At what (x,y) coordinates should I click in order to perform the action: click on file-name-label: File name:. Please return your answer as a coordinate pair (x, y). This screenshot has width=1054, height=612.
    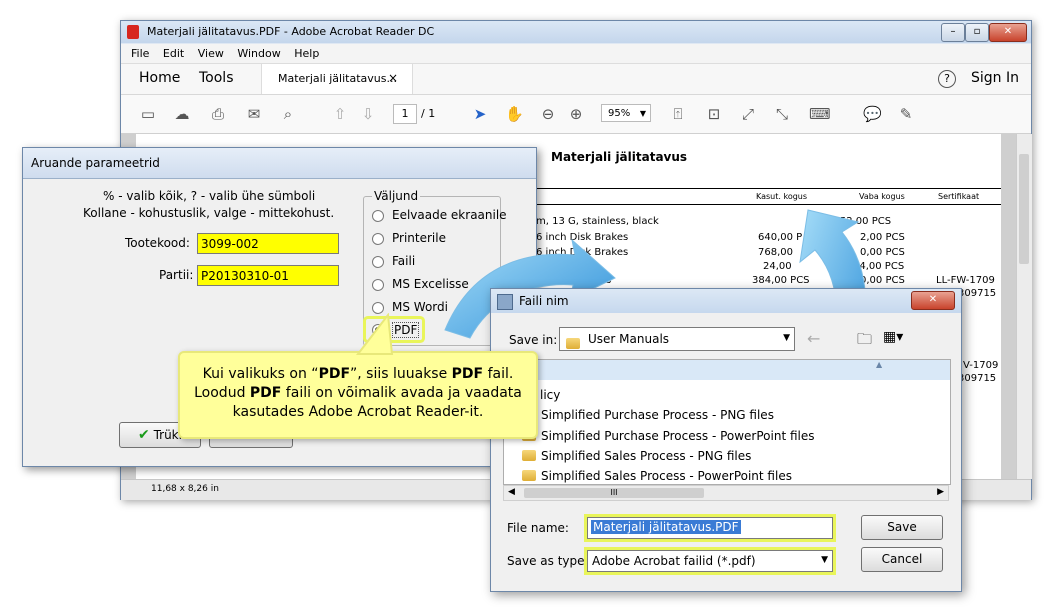
    Looking at the image, I should click on (538, 528).